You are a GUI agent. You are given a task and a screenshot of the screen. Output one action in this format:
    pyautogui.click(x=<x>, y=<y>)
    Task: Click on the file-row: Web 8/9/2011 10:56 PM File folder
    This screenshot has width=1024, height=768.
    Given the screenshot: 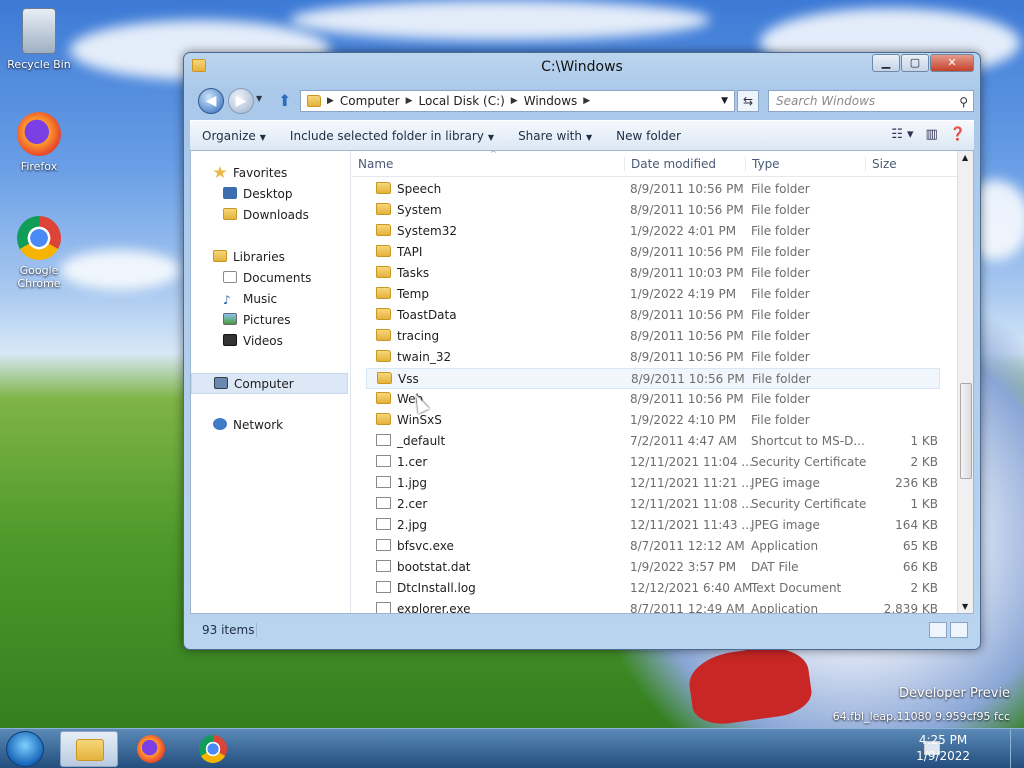 What is the action you would take?
    pyautogui.click(x=653, y=399)
    